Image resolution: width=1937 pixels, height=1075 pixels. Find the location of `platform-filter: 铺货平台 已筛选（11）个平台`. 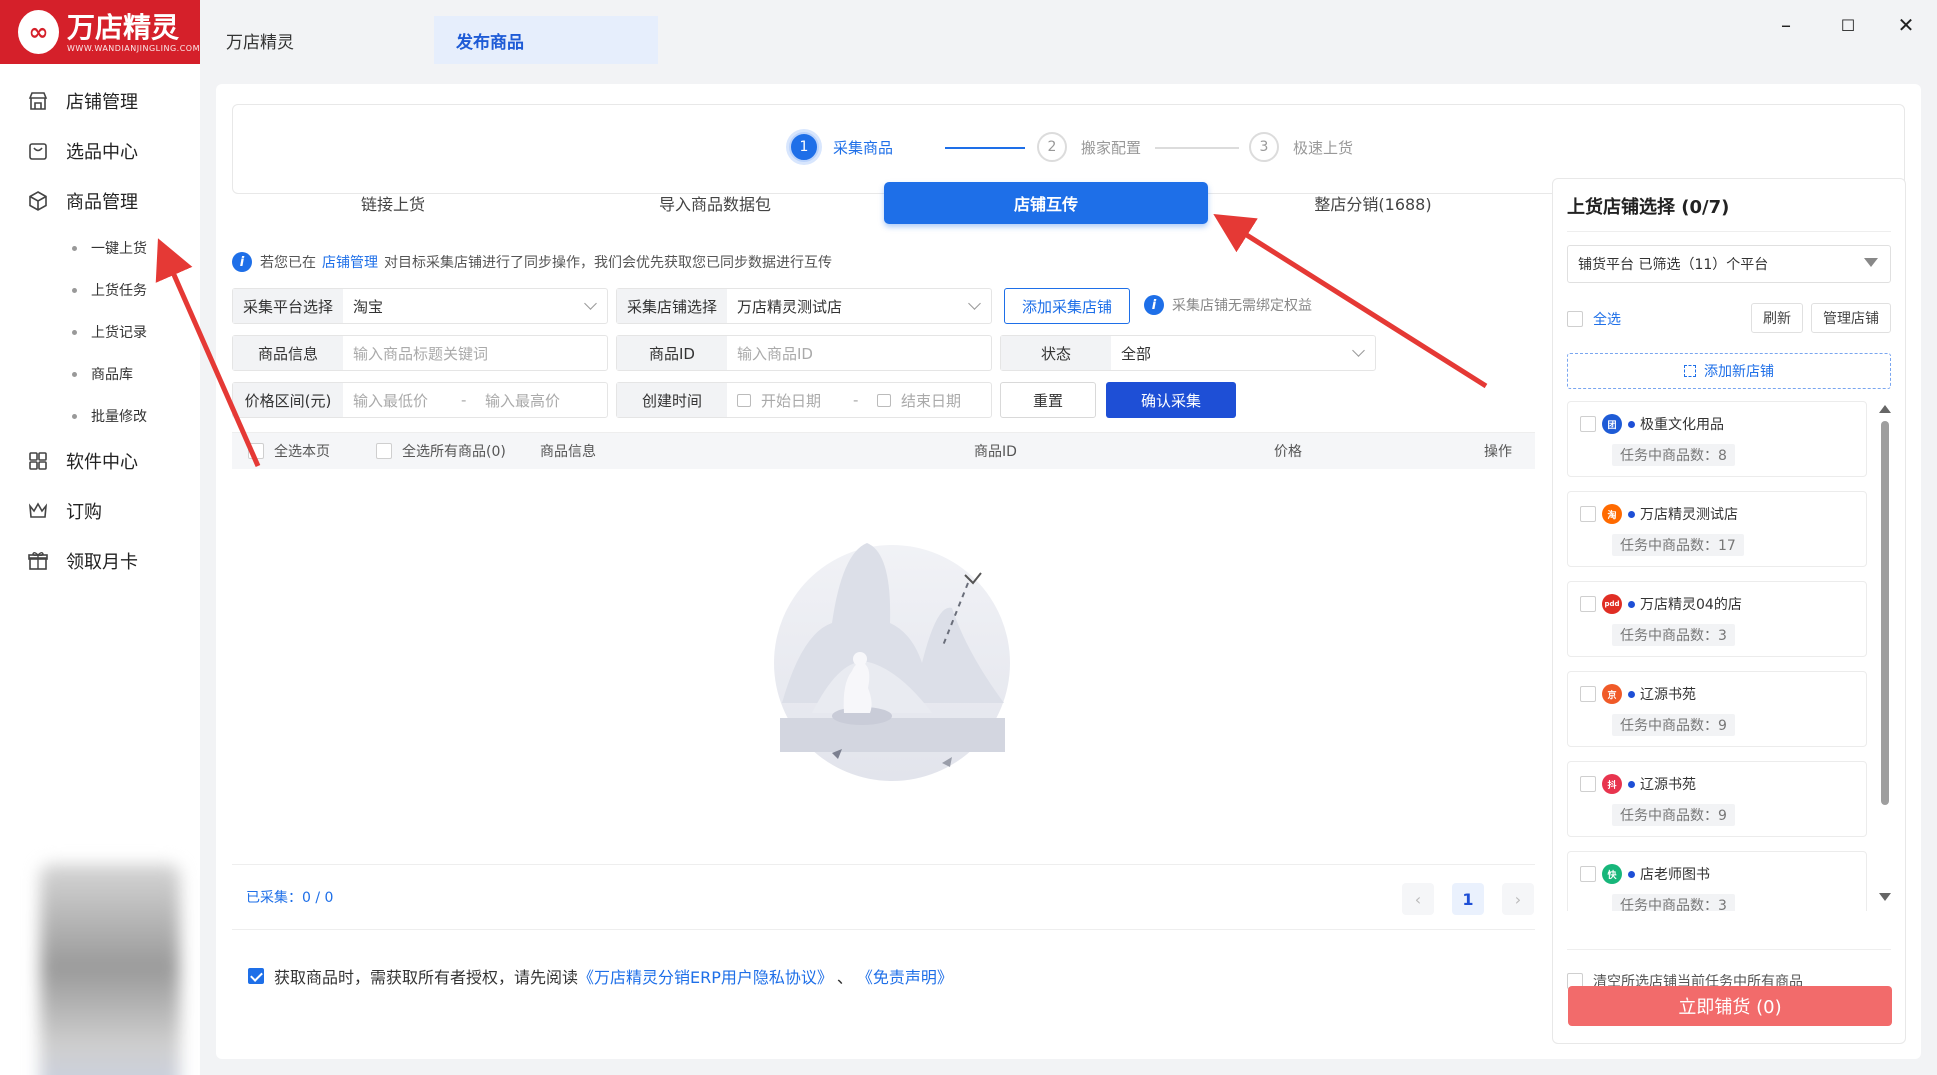

platform-filter: 铺货平台 已筛选（11）个平台 is located at coordinates (1729, 264).